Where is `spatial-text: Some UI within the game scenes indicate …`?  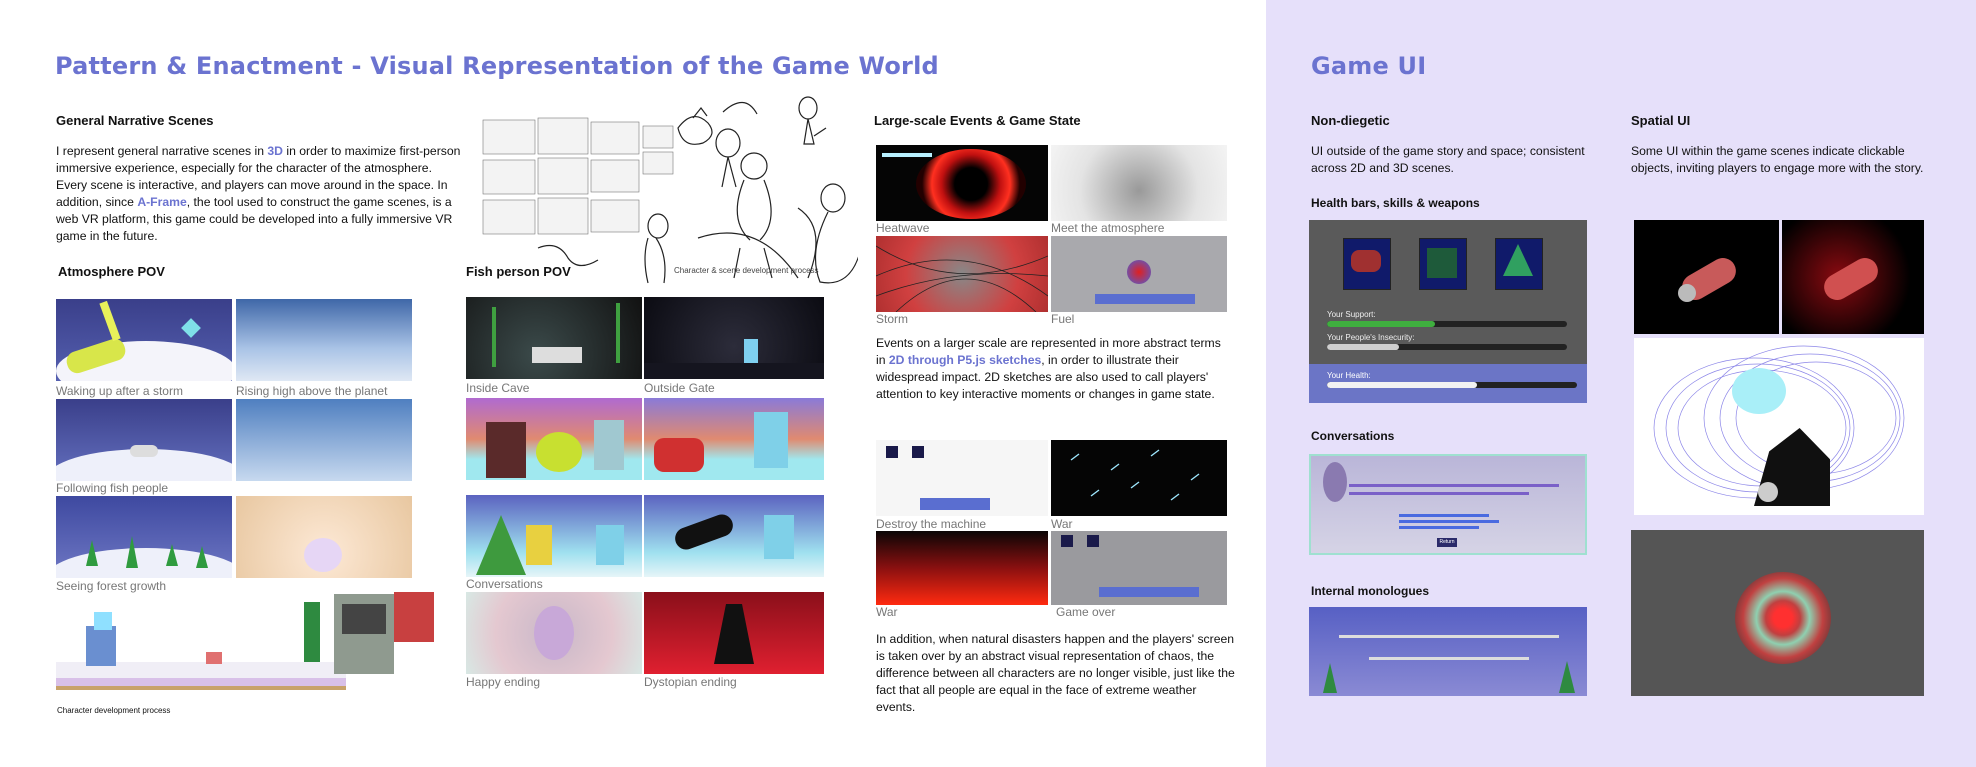 spatial-text: Some UI within the game scenes indicate … is located at coordinates (1777, 159).